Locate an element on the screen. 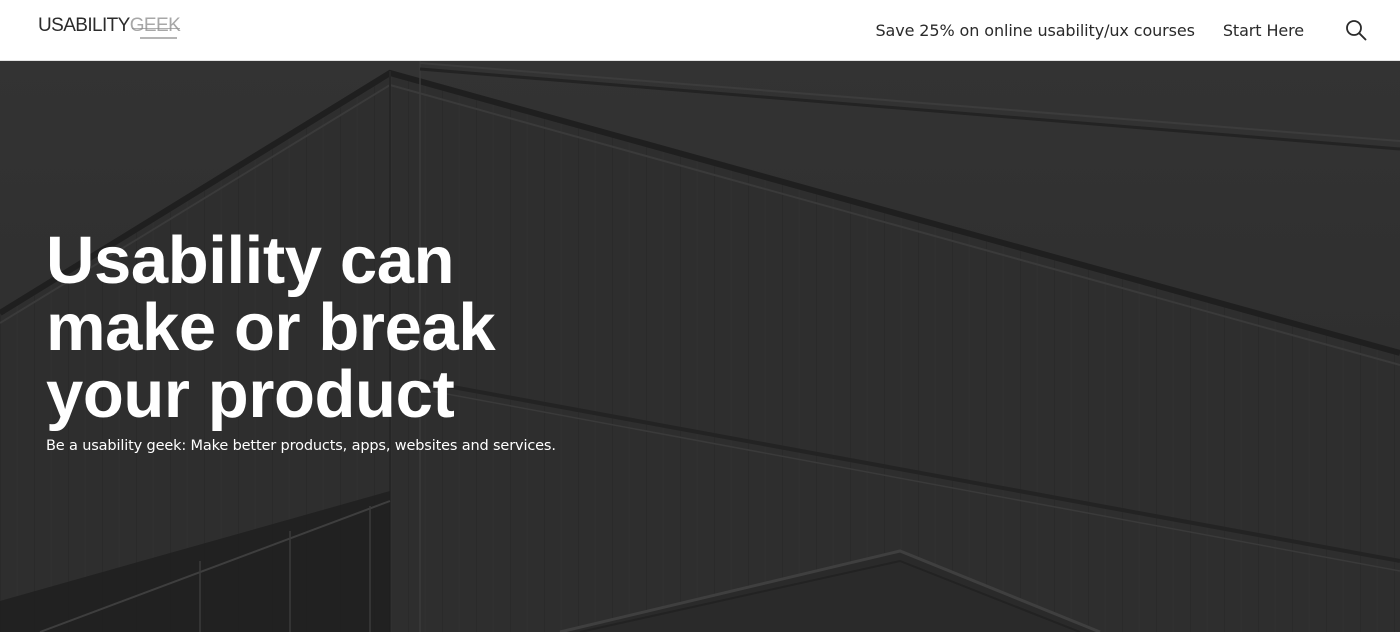  search-icon is located at coordinates (1356, 30).